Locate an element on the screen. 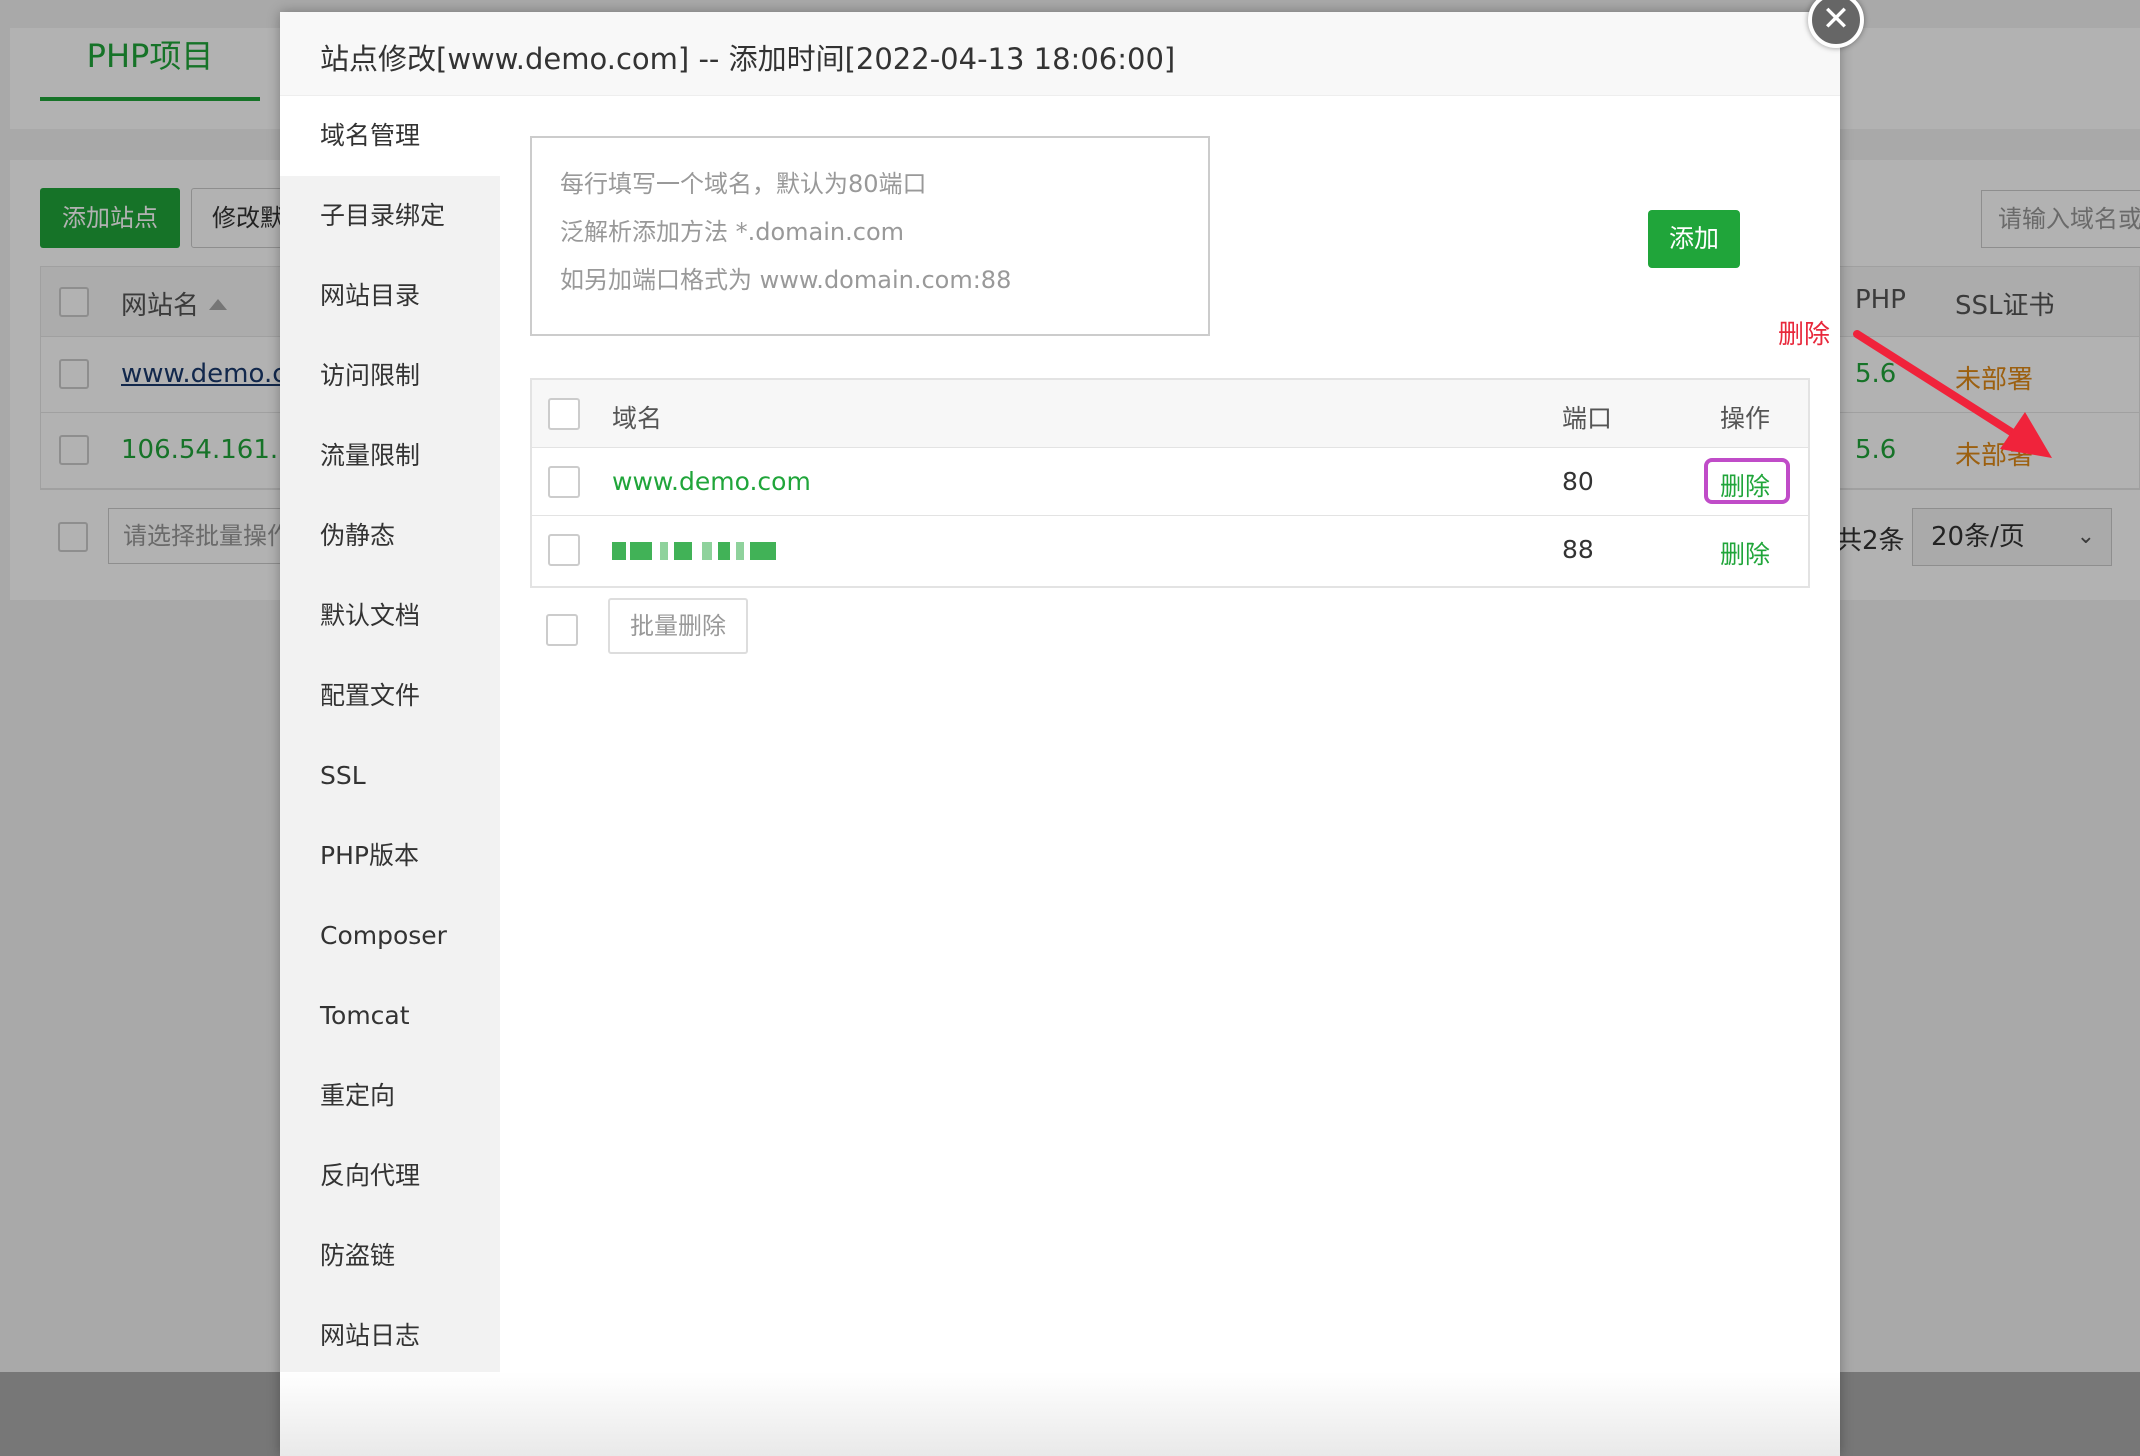 The image size is (2140, 1456). column-header-domain: 域名 is located at coordinates (637, 418).